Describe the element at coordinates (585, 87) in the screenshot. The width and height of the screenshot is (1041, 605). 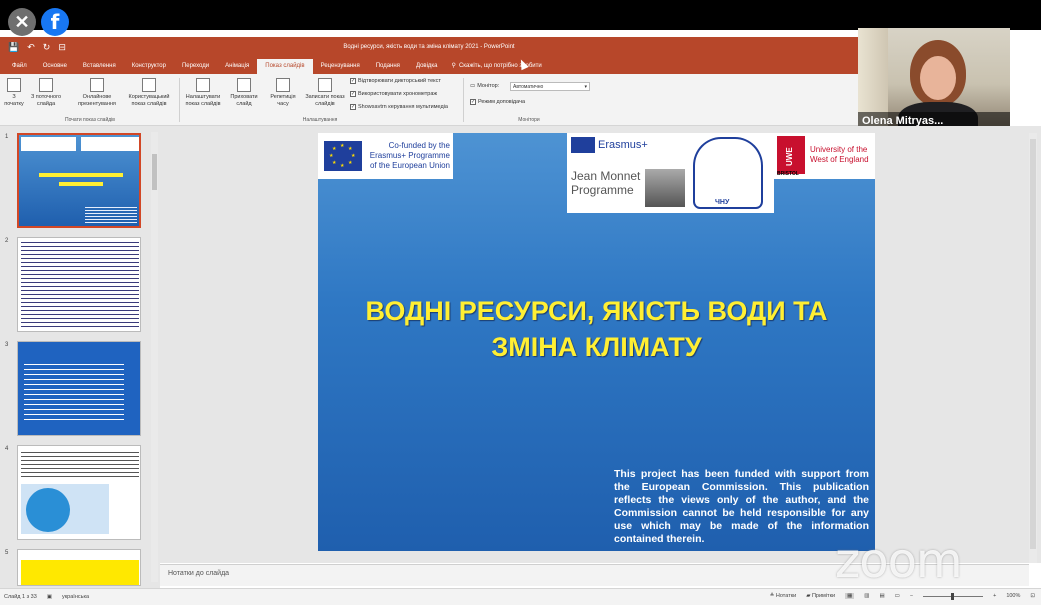
I see `chevron-down-icon: ▾` at that location.